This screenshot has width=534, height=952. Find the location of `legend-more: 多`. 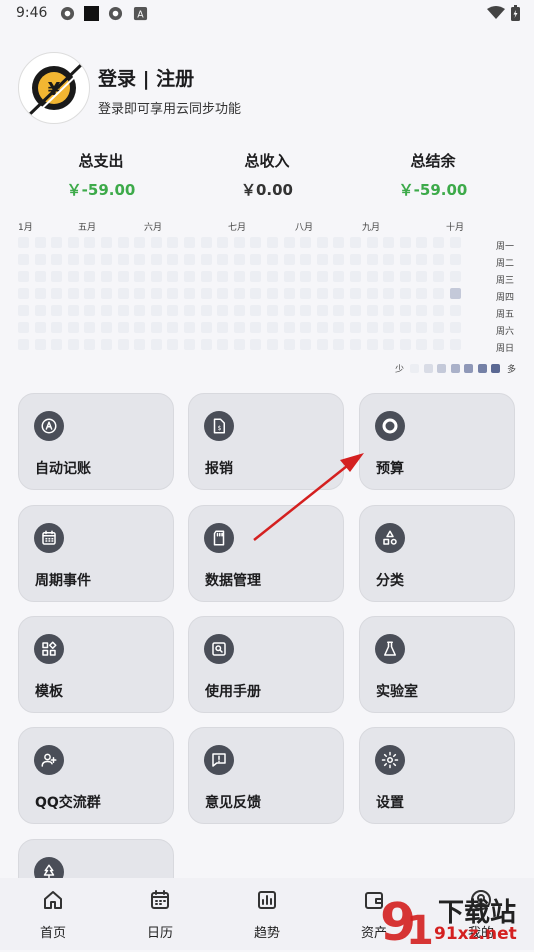

legend-more: 多 is located at coordinates (512, 370).